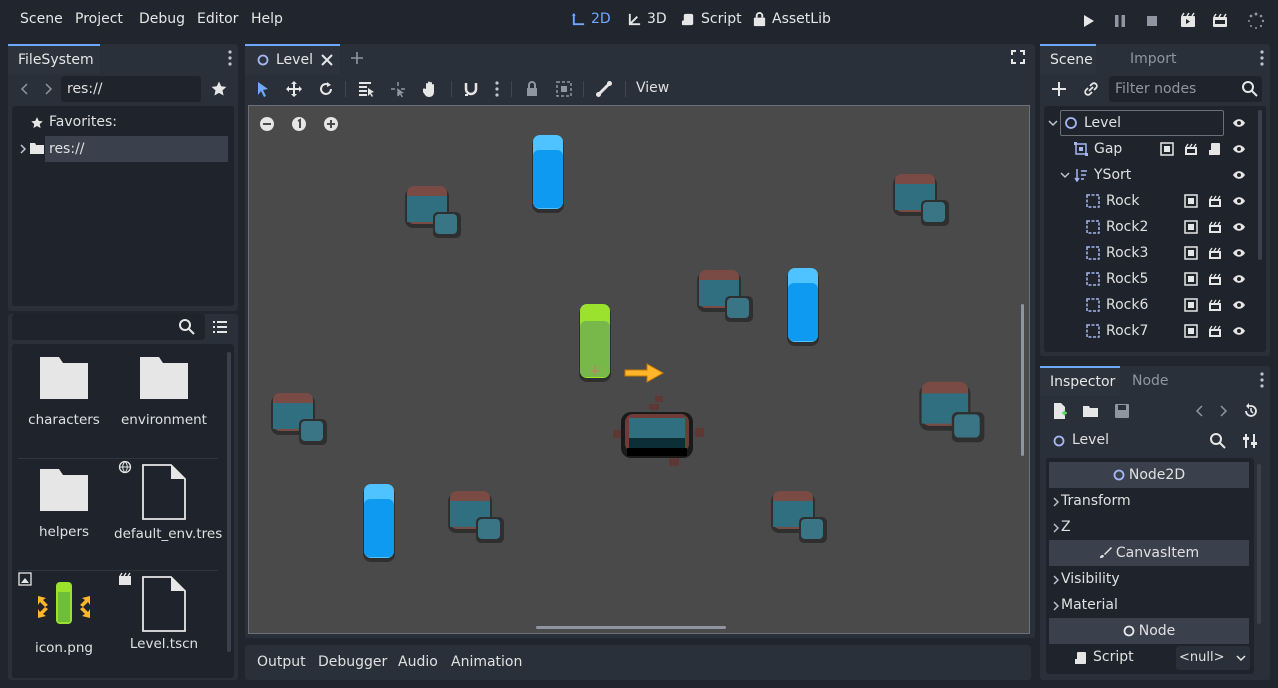  Describe the element at coordinates (1154, 201) in the screenshot. I see `tree-row-rock: Rock` at that location.